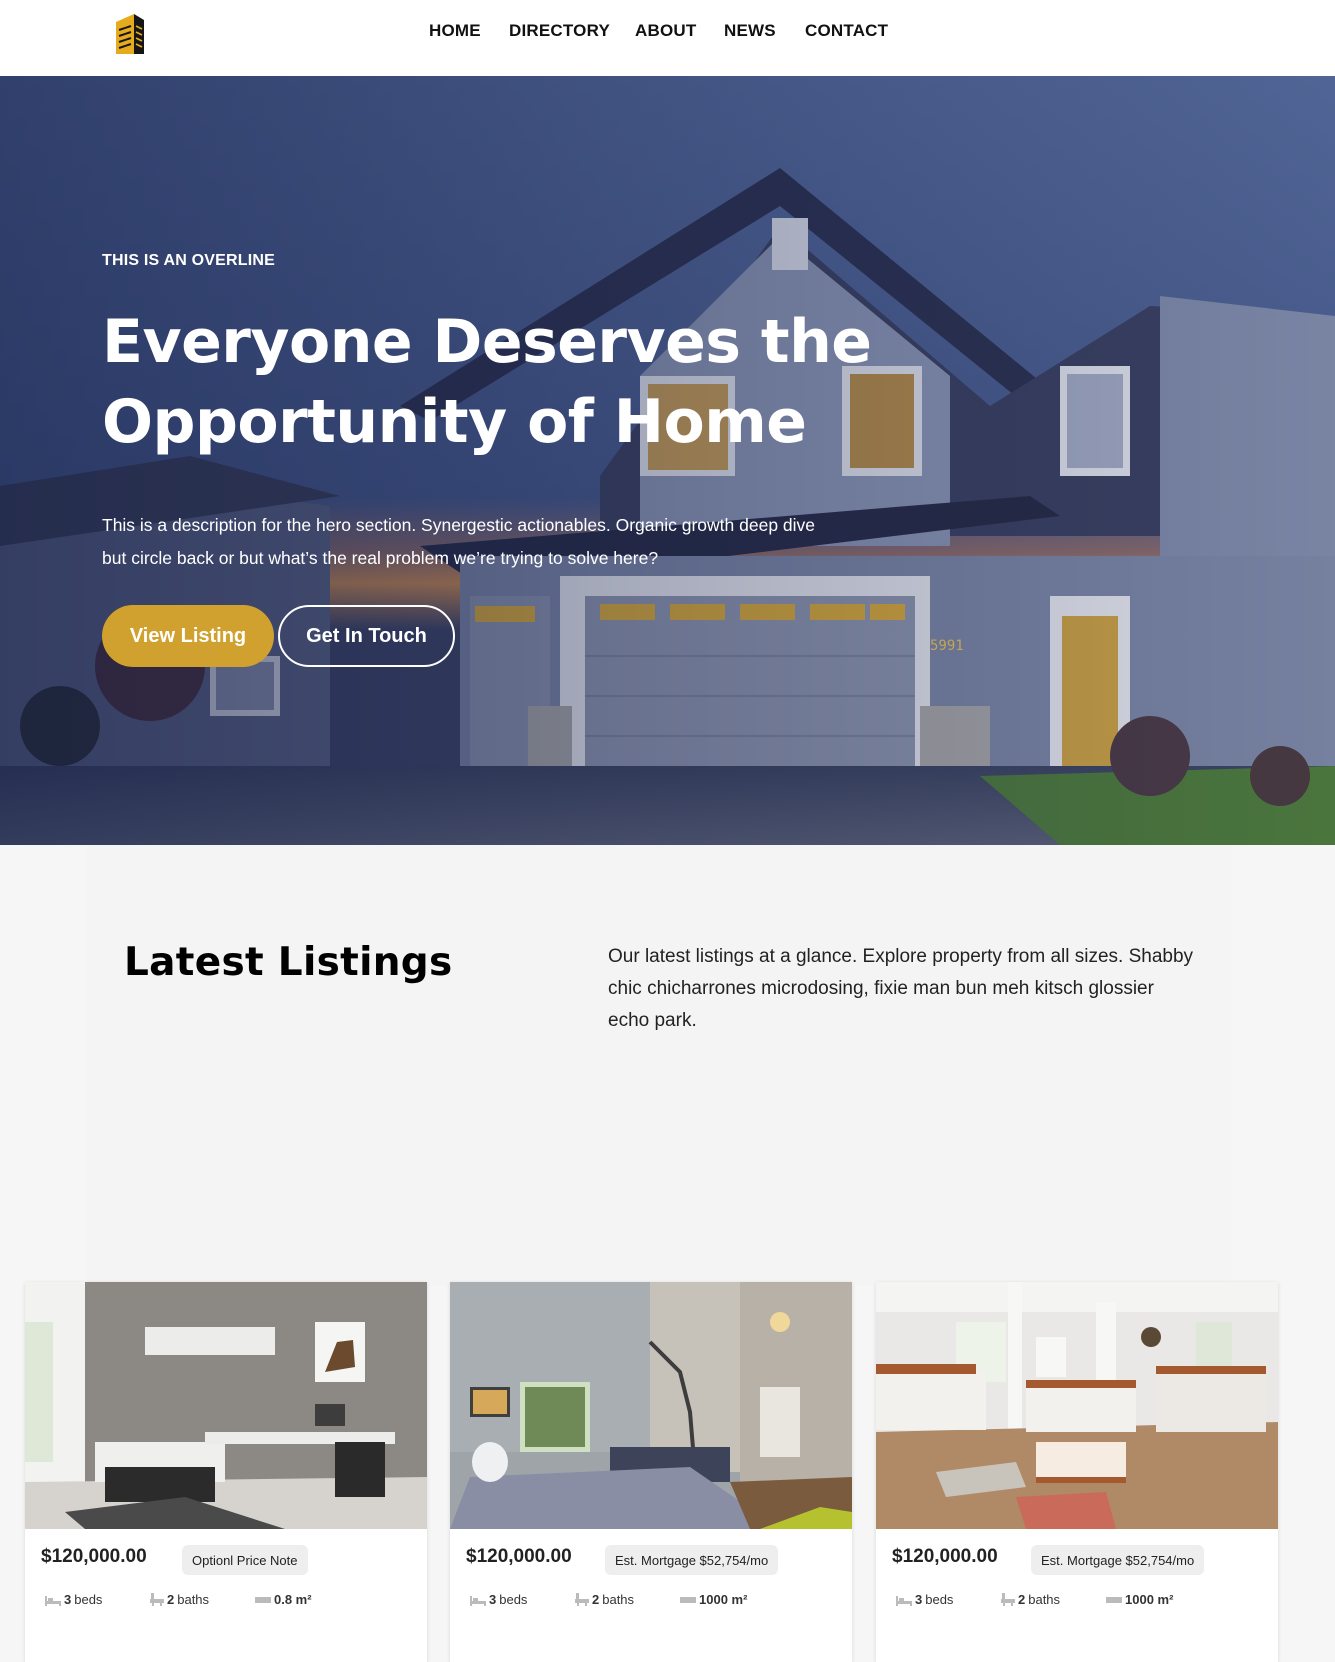 This screenshot has height=1662, width=1335. I want to click on listing-photo-bedroom-beds, so click(1077, 1405).